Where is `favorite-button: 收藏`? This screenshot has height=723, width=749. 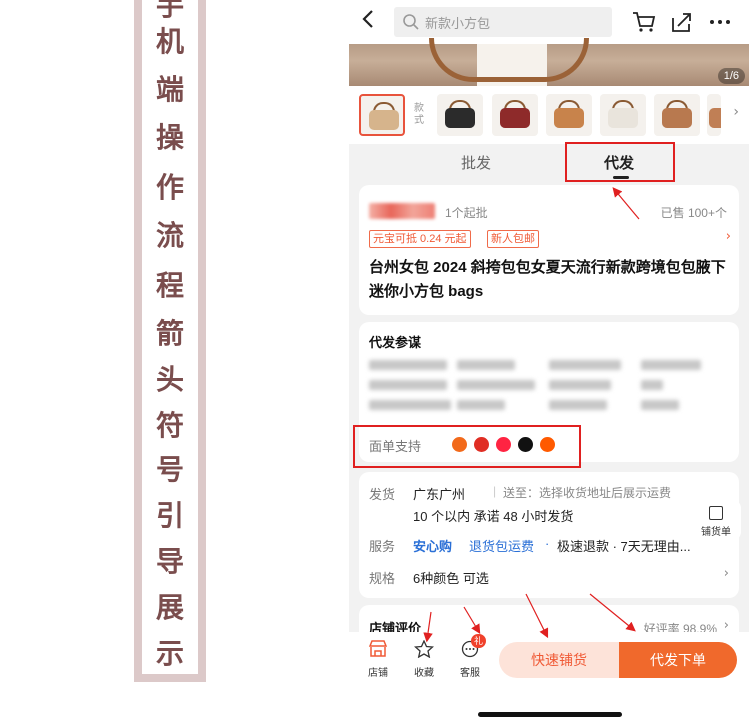
favorite-button: 收藏 is located at coordinates (424, 659).